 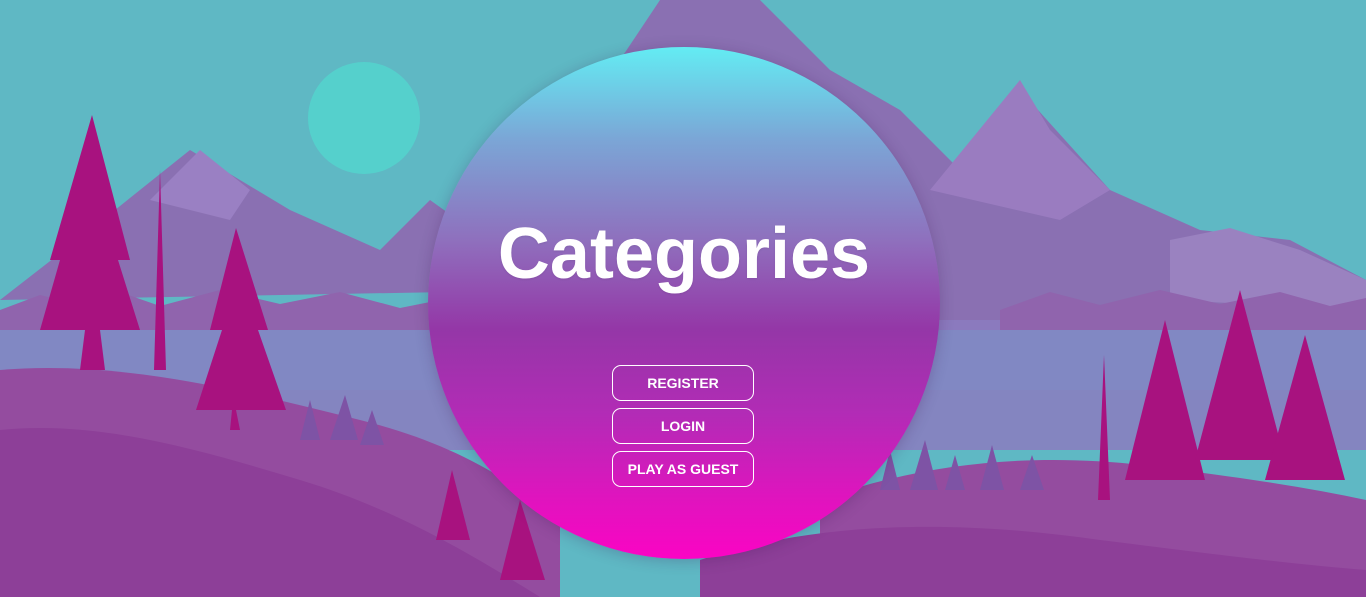 I want to click on sun-icon, so click(x=364, y=118).